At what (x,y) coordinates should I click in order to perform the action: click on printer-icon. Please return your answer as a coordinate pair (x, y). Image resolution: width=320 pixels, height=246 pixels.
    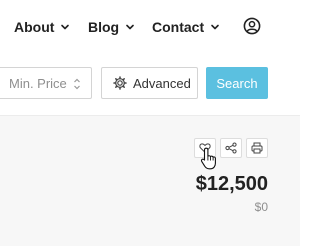
    Looking at the image, I should click on (257, 148).